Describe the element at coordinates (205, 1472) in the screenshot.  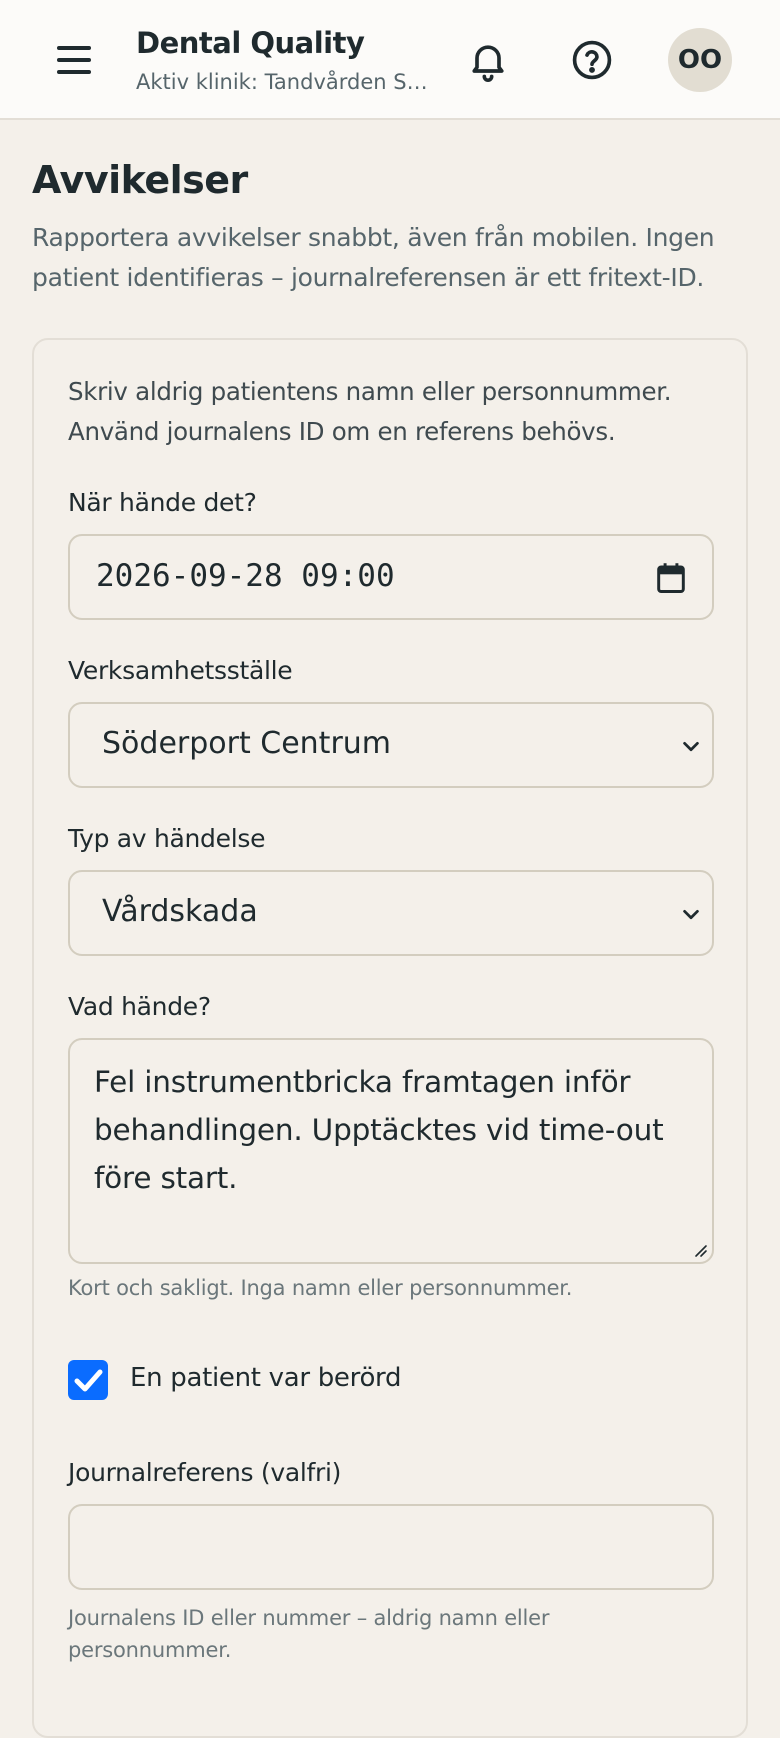
I see `journal-ref-label: Journalreferens (valfri)` at that location.